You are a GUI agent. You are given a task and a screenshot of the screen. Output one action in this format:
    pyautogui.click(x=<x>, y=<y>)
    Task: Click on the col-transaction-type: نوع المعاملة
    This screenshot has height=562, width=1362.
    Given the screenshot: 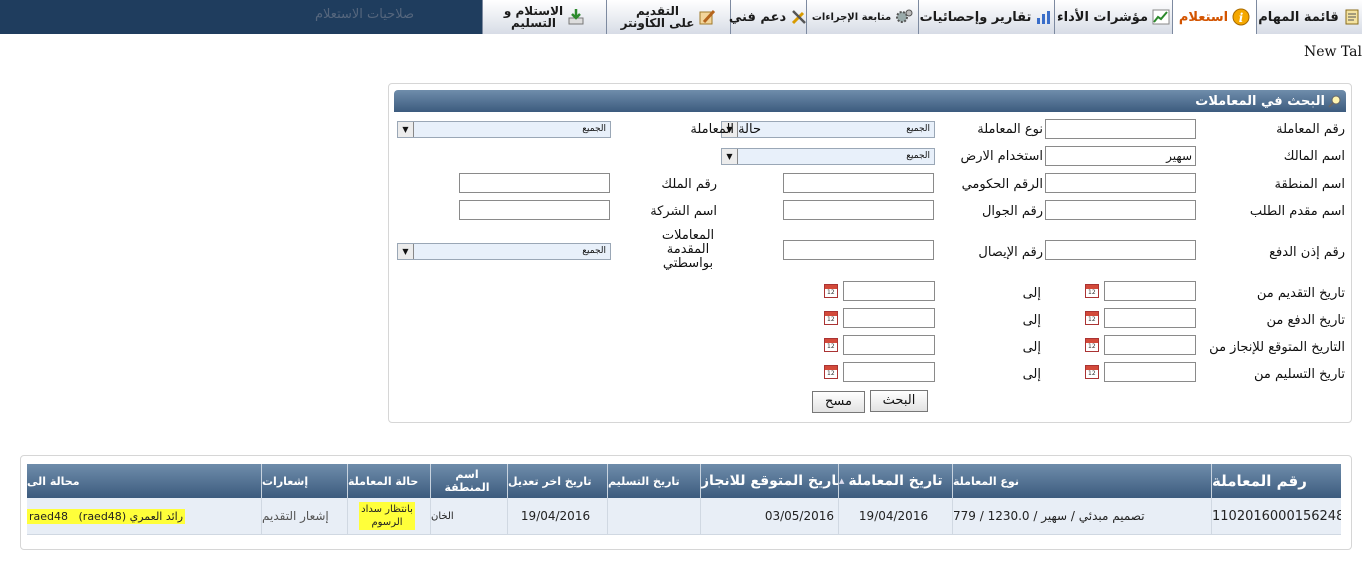 What is the action you would take?
    pyautogui.click(x=1081, y=481)
    